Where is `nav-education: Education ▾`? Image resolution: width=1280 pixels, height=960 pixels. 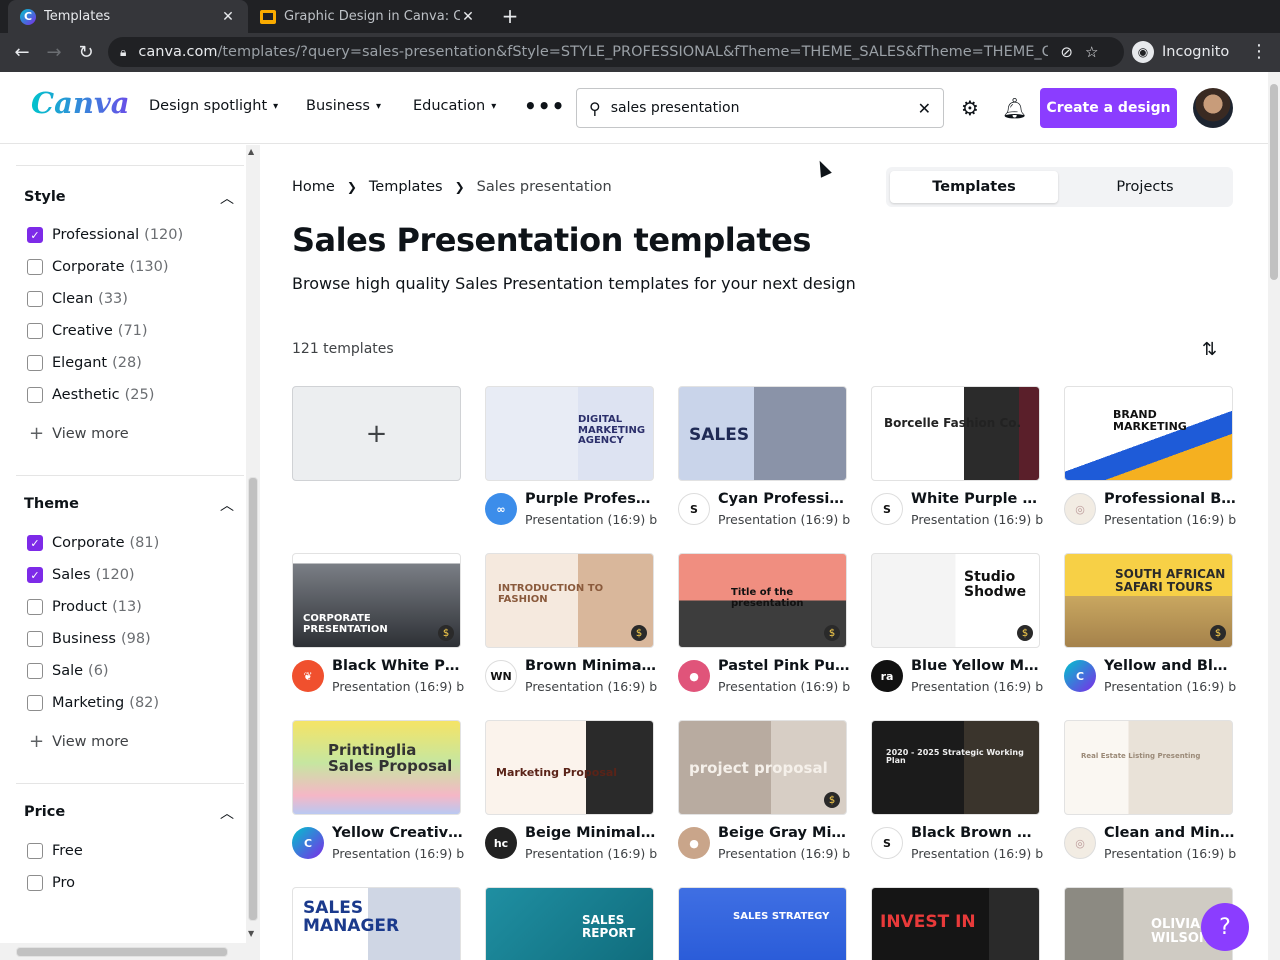 nav-education: Education ▾ is located at coordinates (454, 106).